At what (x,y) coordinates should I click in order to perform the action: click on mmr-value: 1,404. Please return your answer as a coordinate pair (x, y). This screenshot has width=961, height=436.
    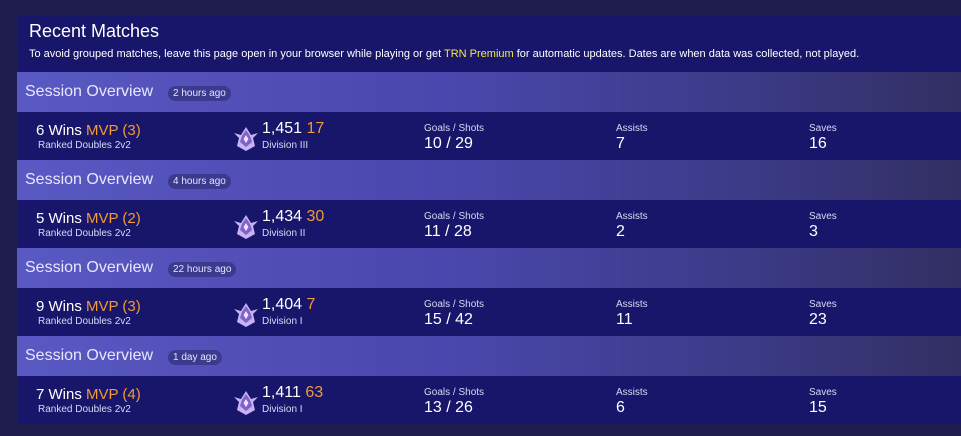
    Looking at the image, I should click on (282, 304).